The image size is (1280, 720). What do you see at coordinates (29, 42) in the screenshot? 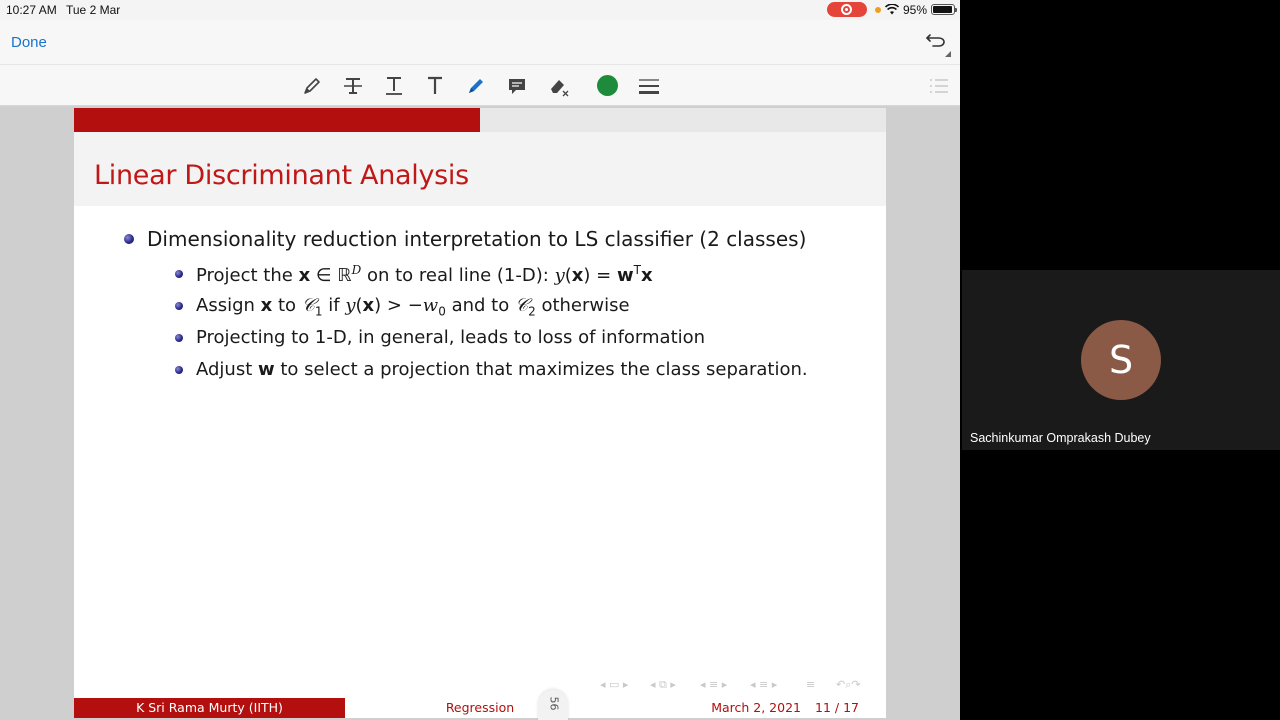
I see `done-button: Done` at bounding box center [29, 42].